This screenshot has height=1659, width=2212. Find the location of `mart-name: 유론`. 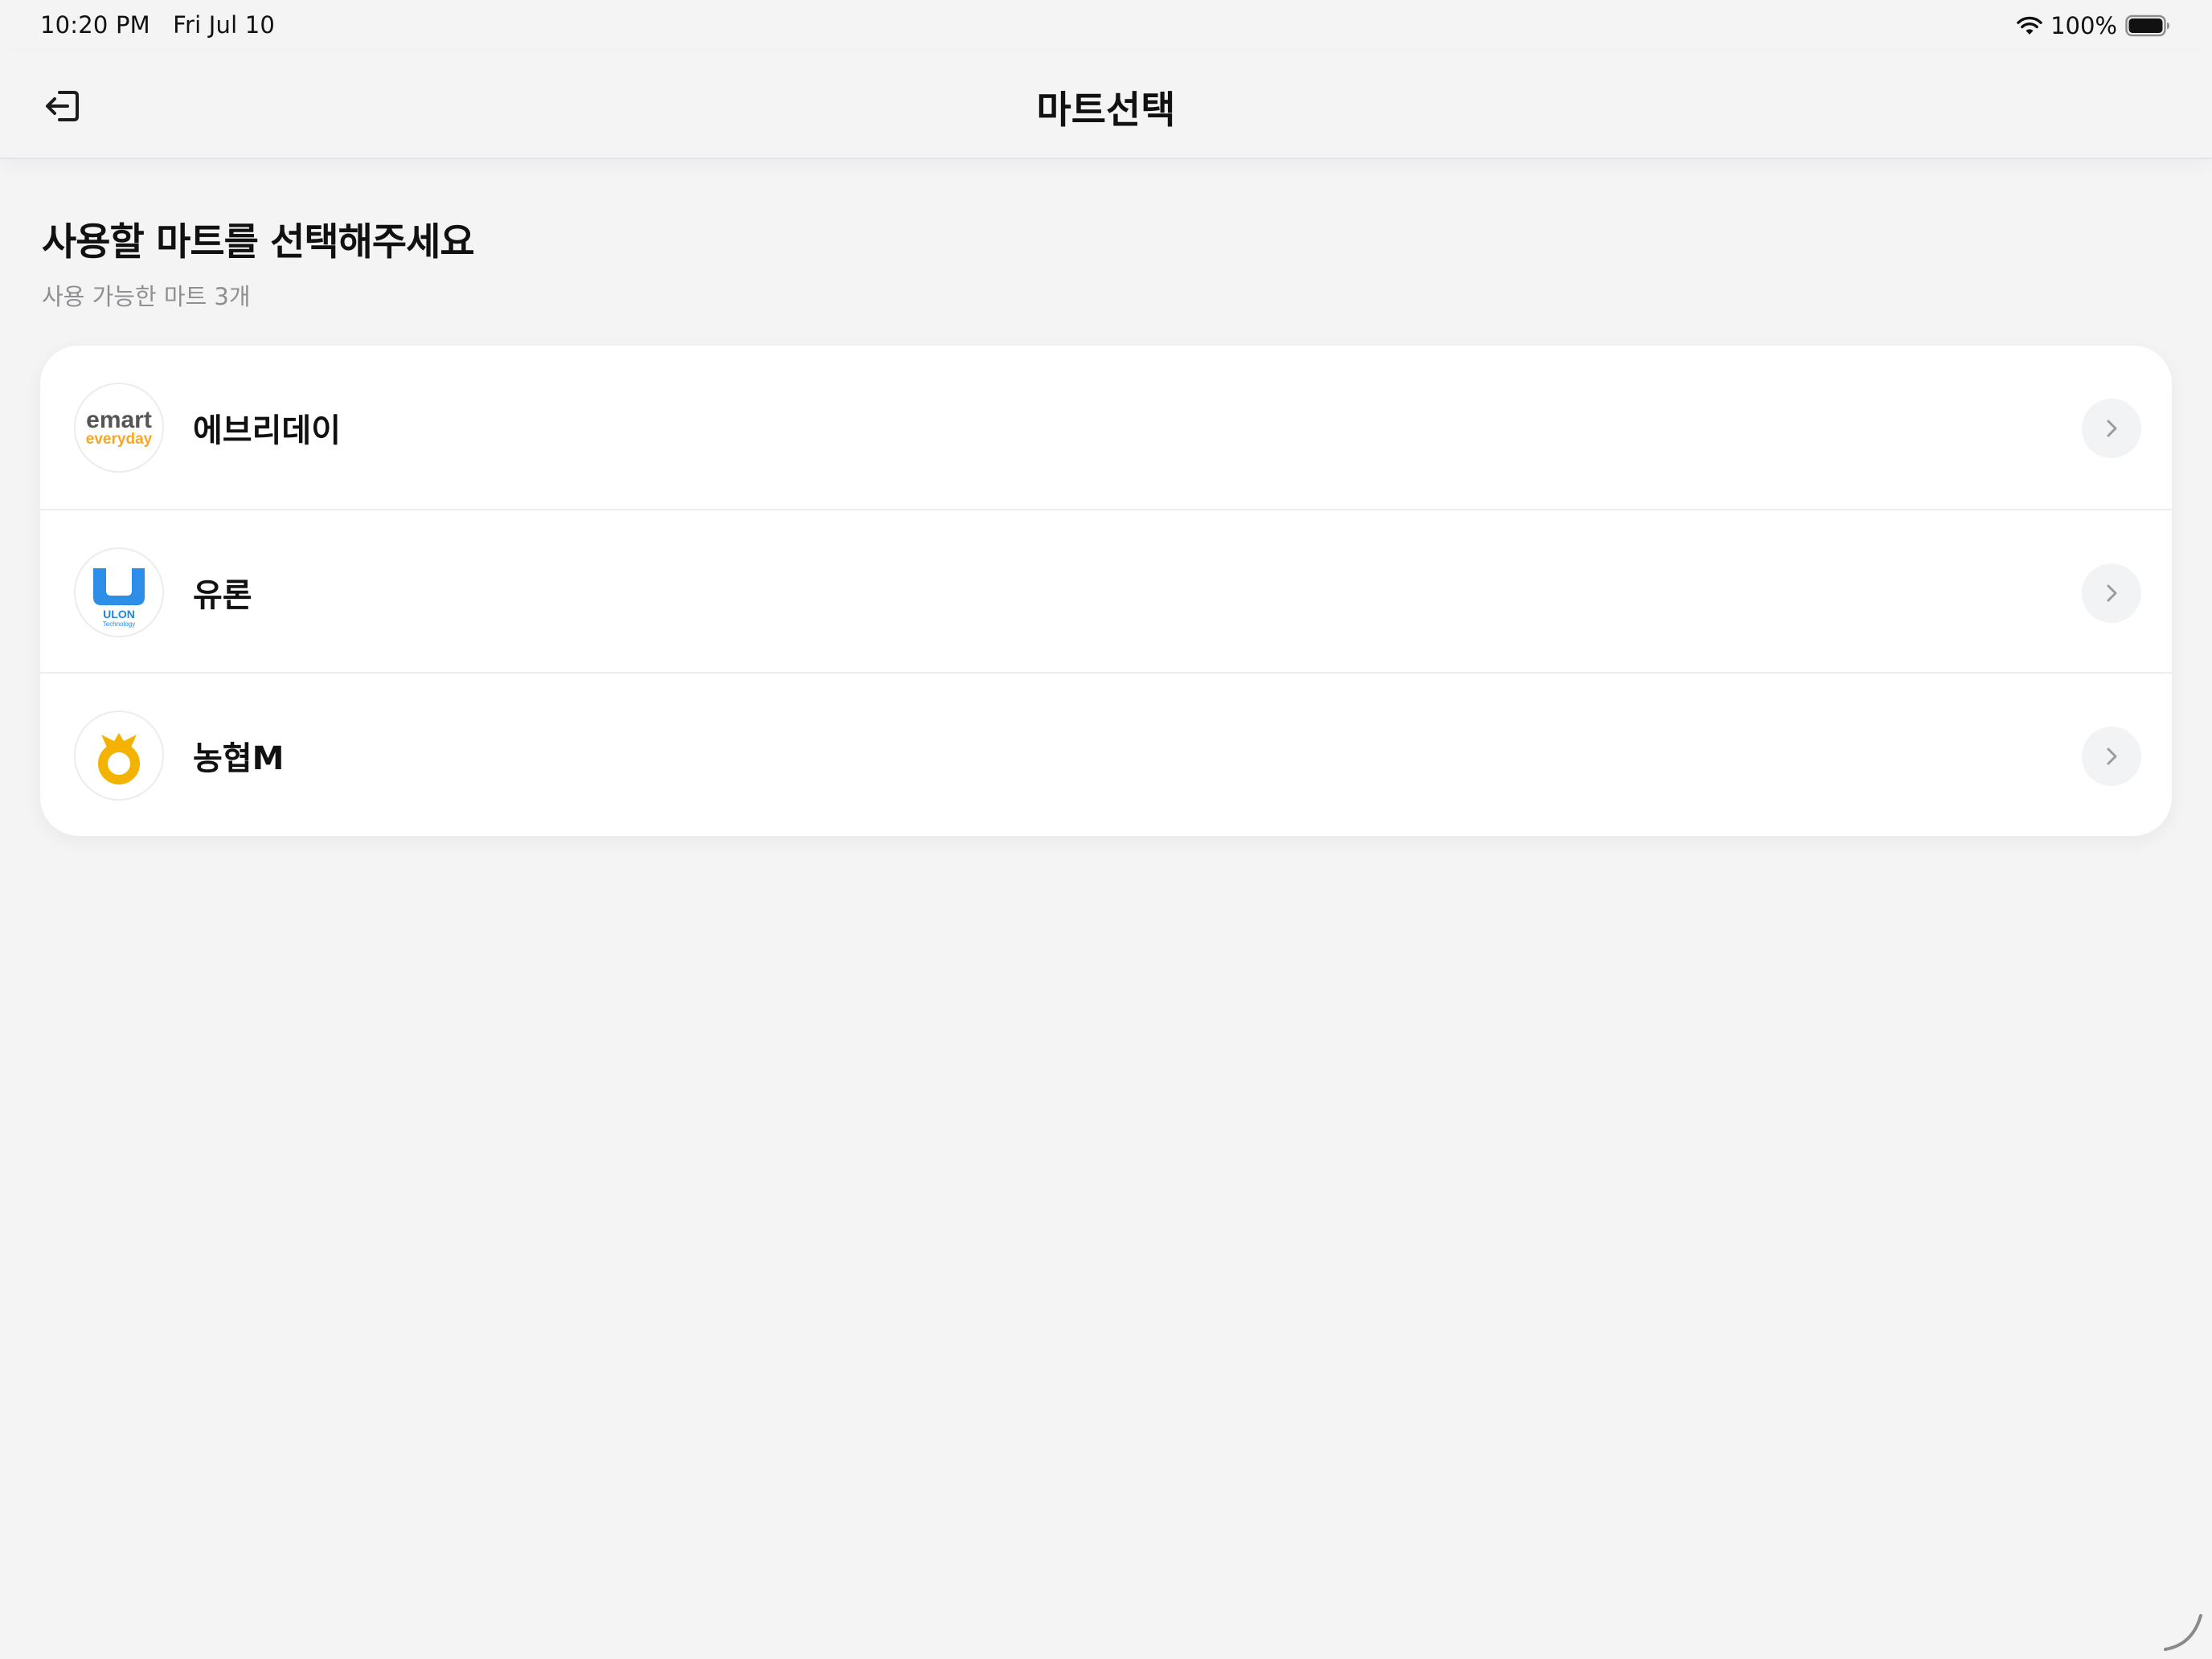

mart-name: 유론 is located at coordinates (222, 595).